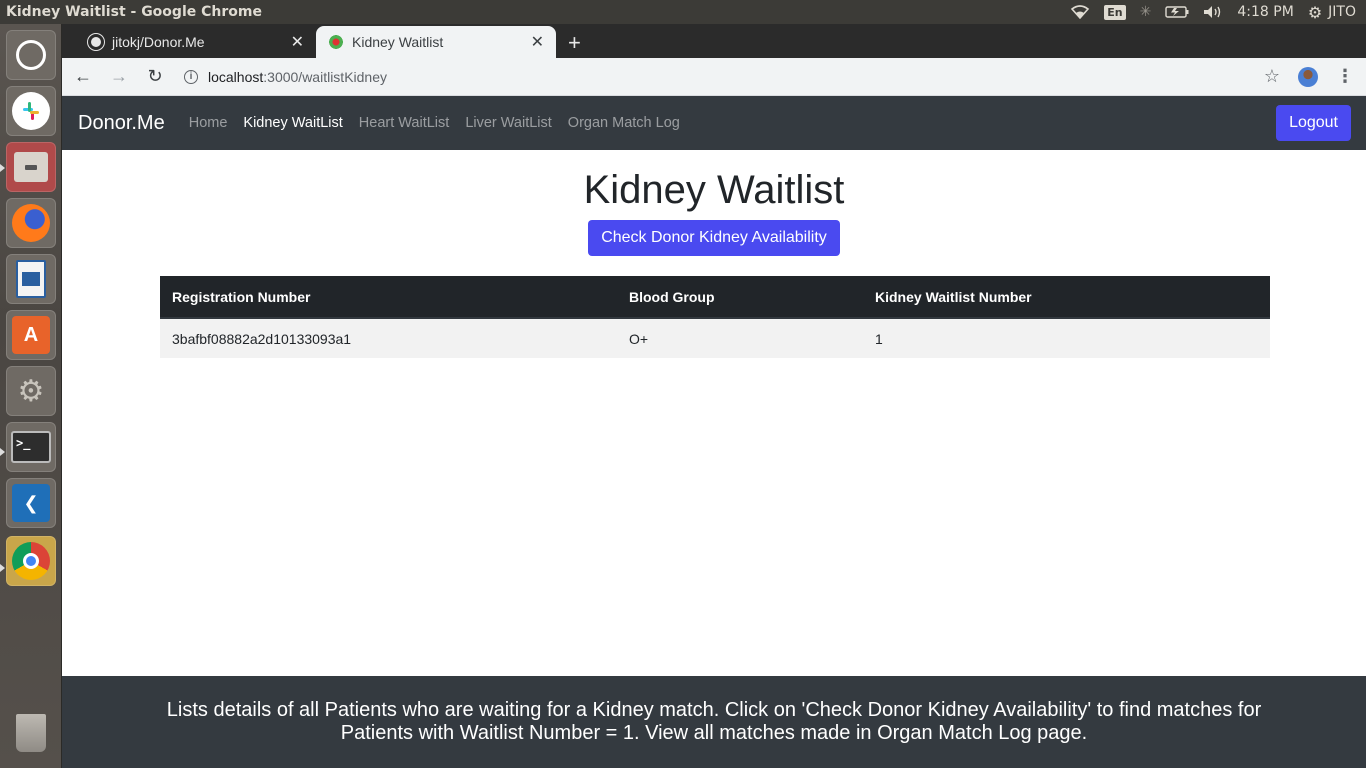 Image resolution: width=1366 pixels, height=768 pixels. I want to click on url-path: :3000/waitlistKidney, so click(325, 76).